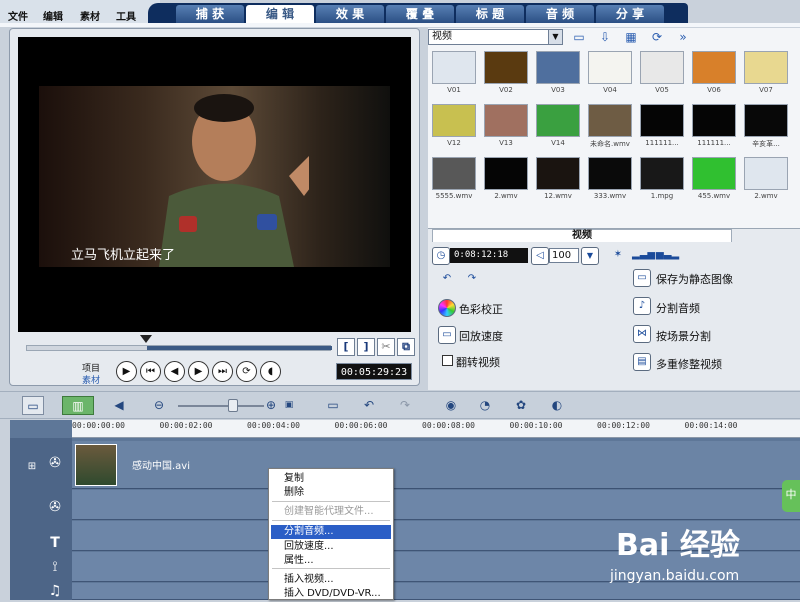 This screenshot has height=602, width=800. Describe the element at coordinates (210, 14) in the screenshot. I see `tab-capture: 捕 获` at that location.